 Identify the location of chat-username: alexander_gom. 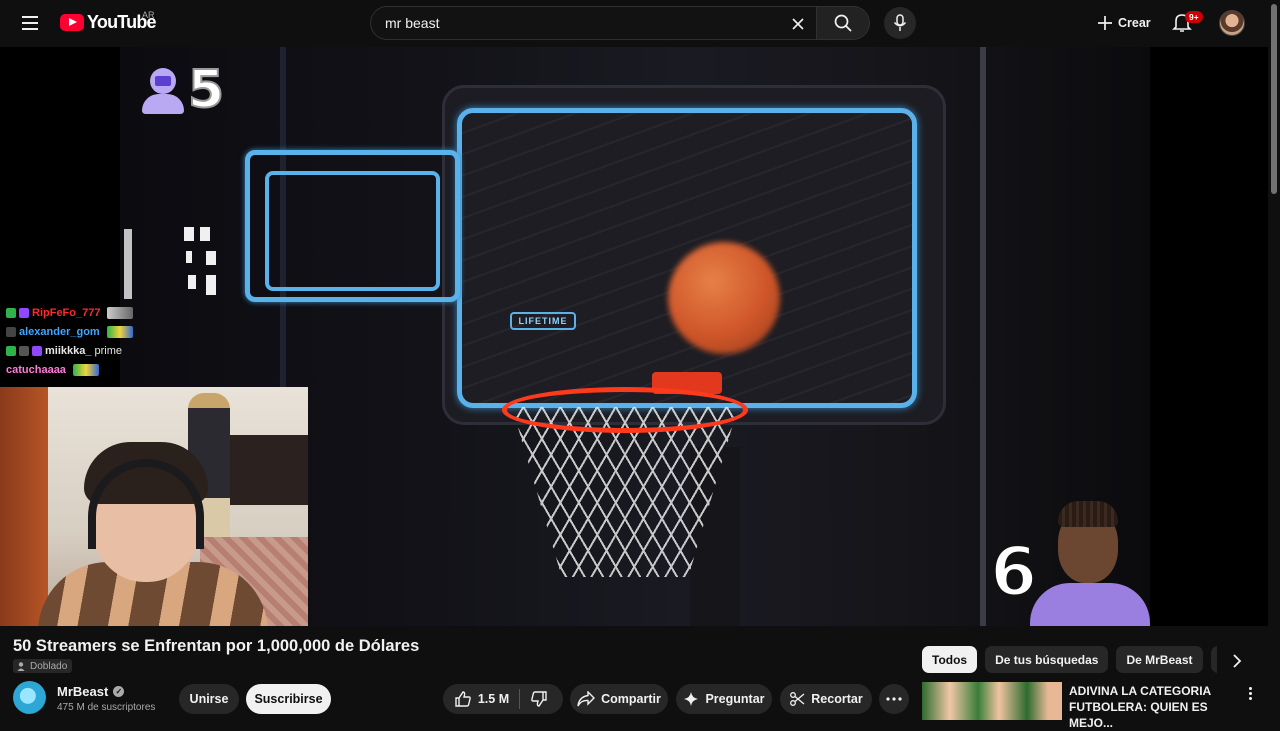
(59, 331).